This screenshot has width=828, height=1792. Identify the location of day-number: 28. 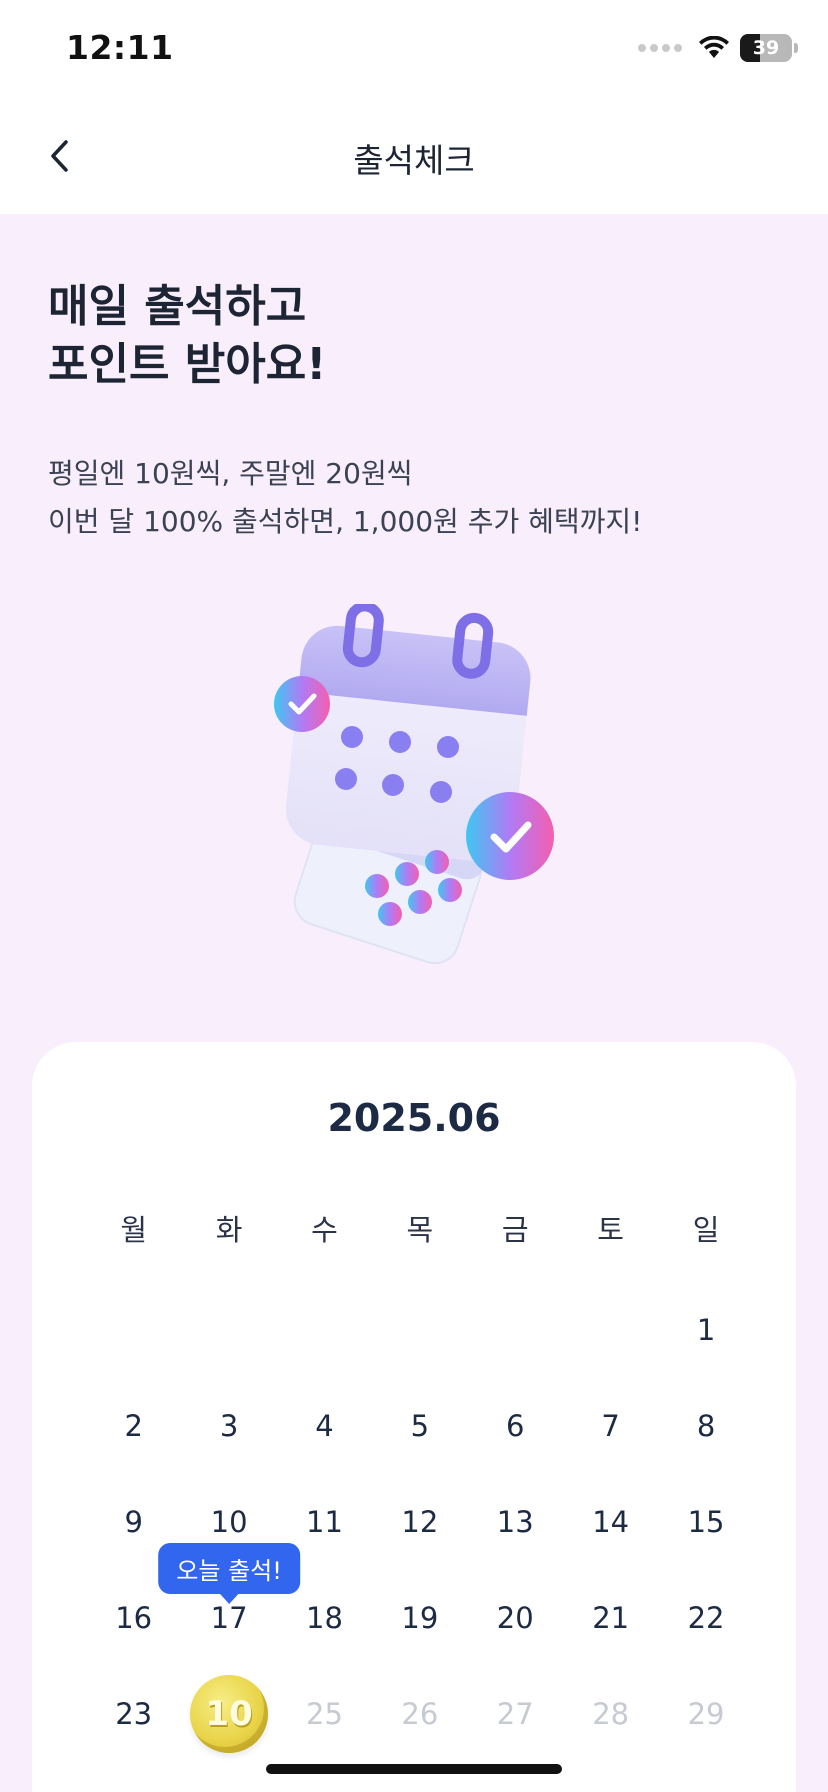
(611, 1714).